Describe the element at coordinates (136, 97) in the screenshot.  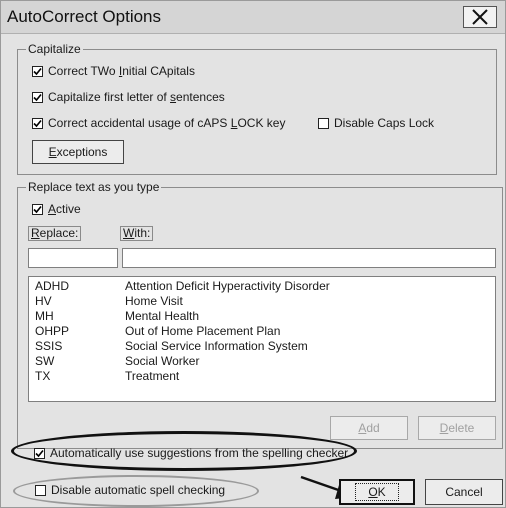
I see `capitalize-first-letter-label: Capitalize first letter of sentences` at that location.